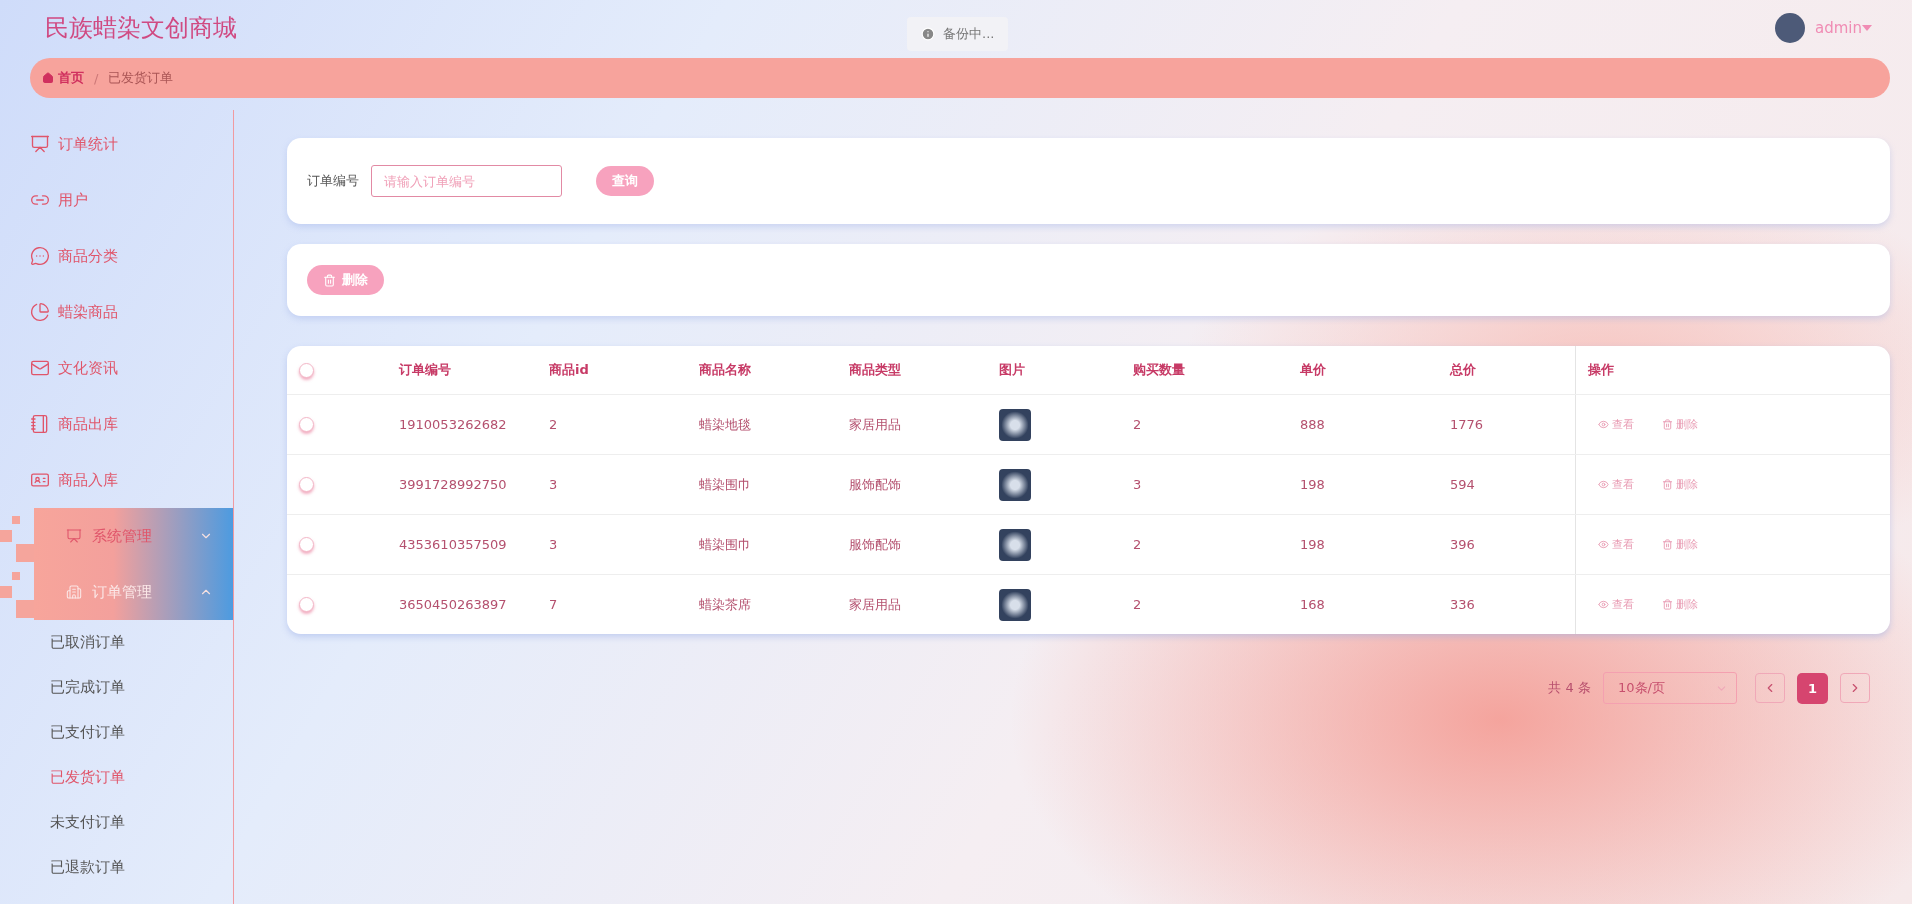 The height and width of the screenshot is (904, 1912). What do you see at coordinates (425, 370) in the screenshot?
I see `column-header: 订单编号` at bounding box center [425, 370].